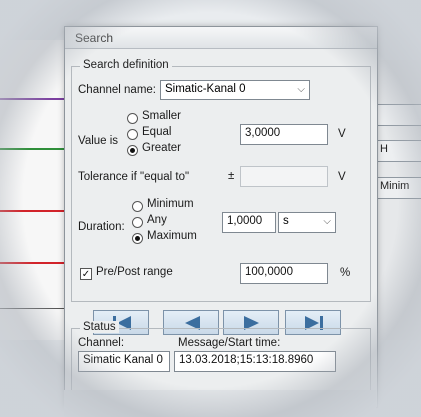 The height and width of the screenshot is (417, 421). What do you see at coordinates (98, 141) in the screenshot?
I see `value-is-label: Value is` at bounding box center [98, 141].